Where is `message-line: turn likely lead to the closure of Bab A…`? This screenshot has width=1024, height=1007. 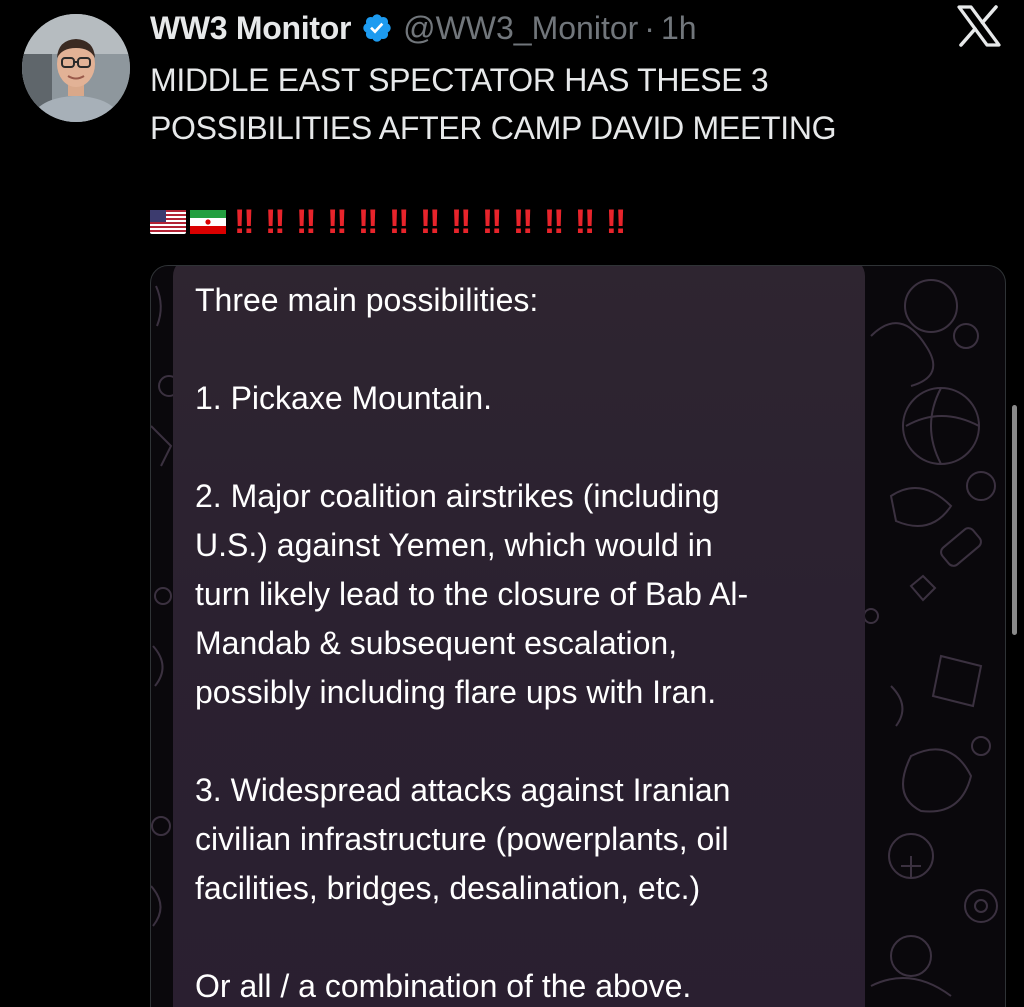 message-line: turn likely lead to the closure of Bab A… is located at coordinates (472, 594).